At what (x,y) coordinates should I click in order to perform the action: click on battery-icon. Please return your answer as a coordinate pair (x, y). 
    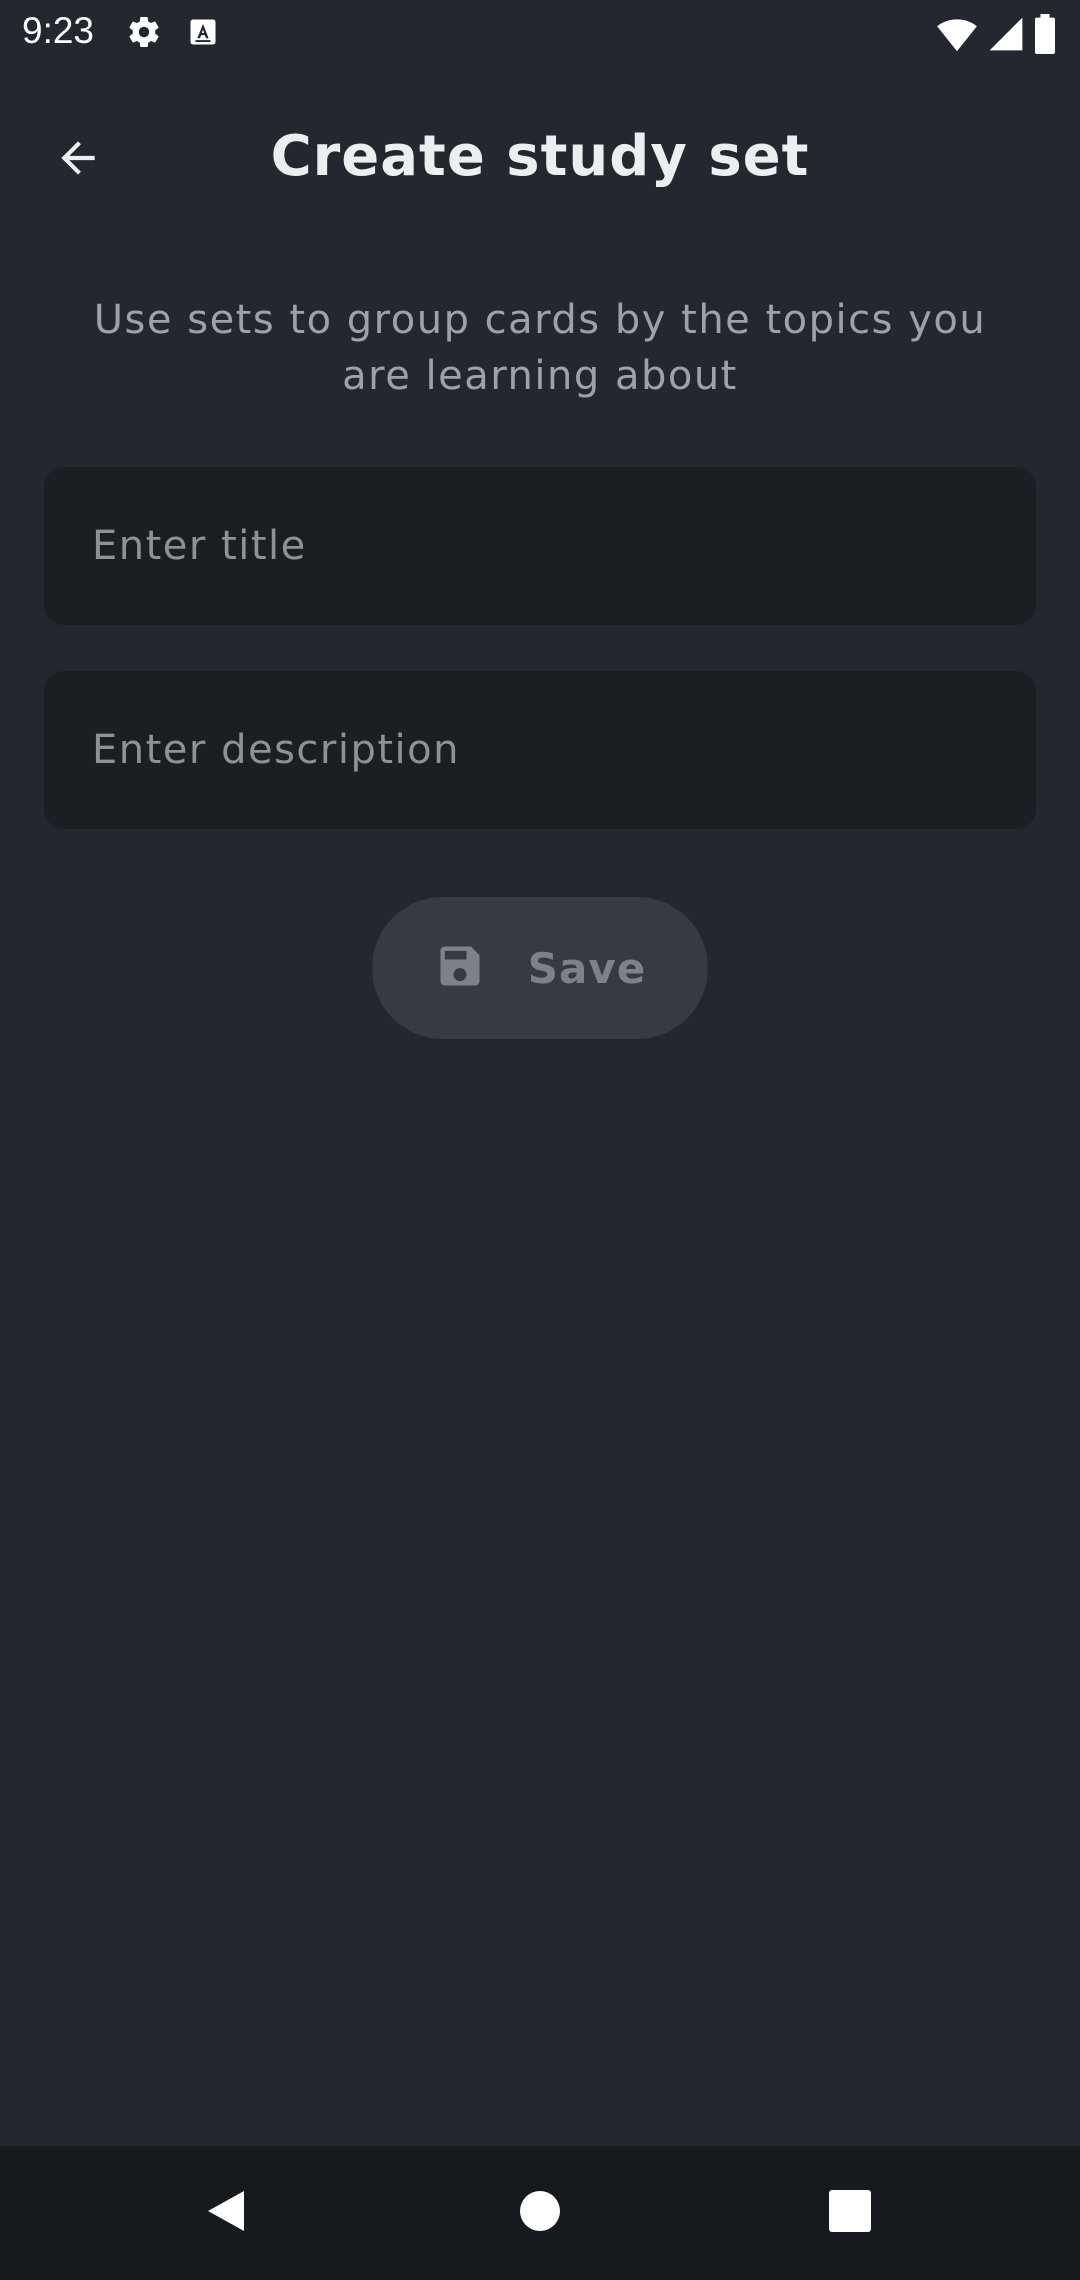
    Looking at the image, I should click on (1045, 36).